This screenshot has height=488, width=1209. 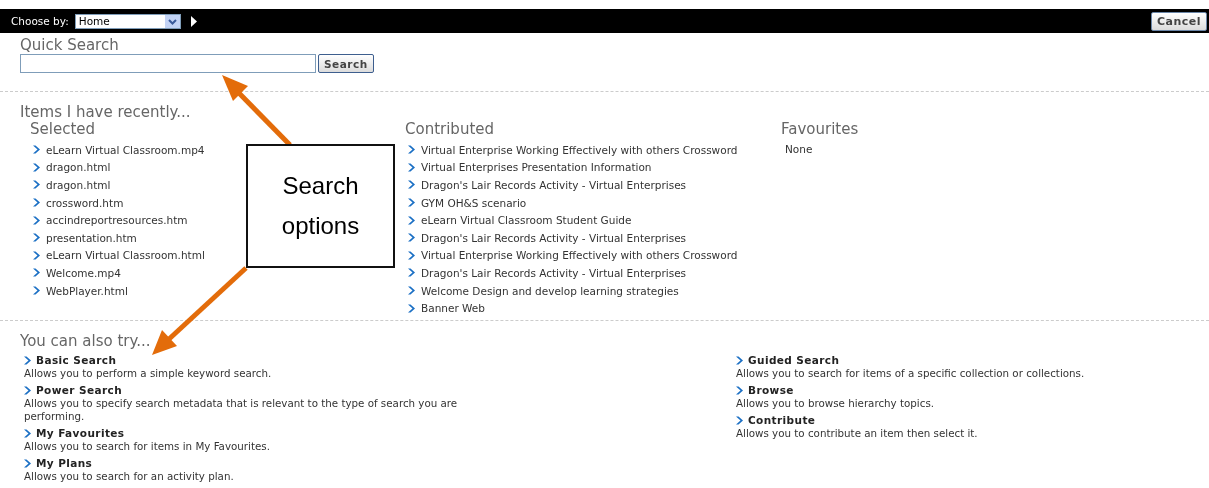 I want to click on option-description: Allows you to search for items in My Favourites., so click(x=147, y=446).